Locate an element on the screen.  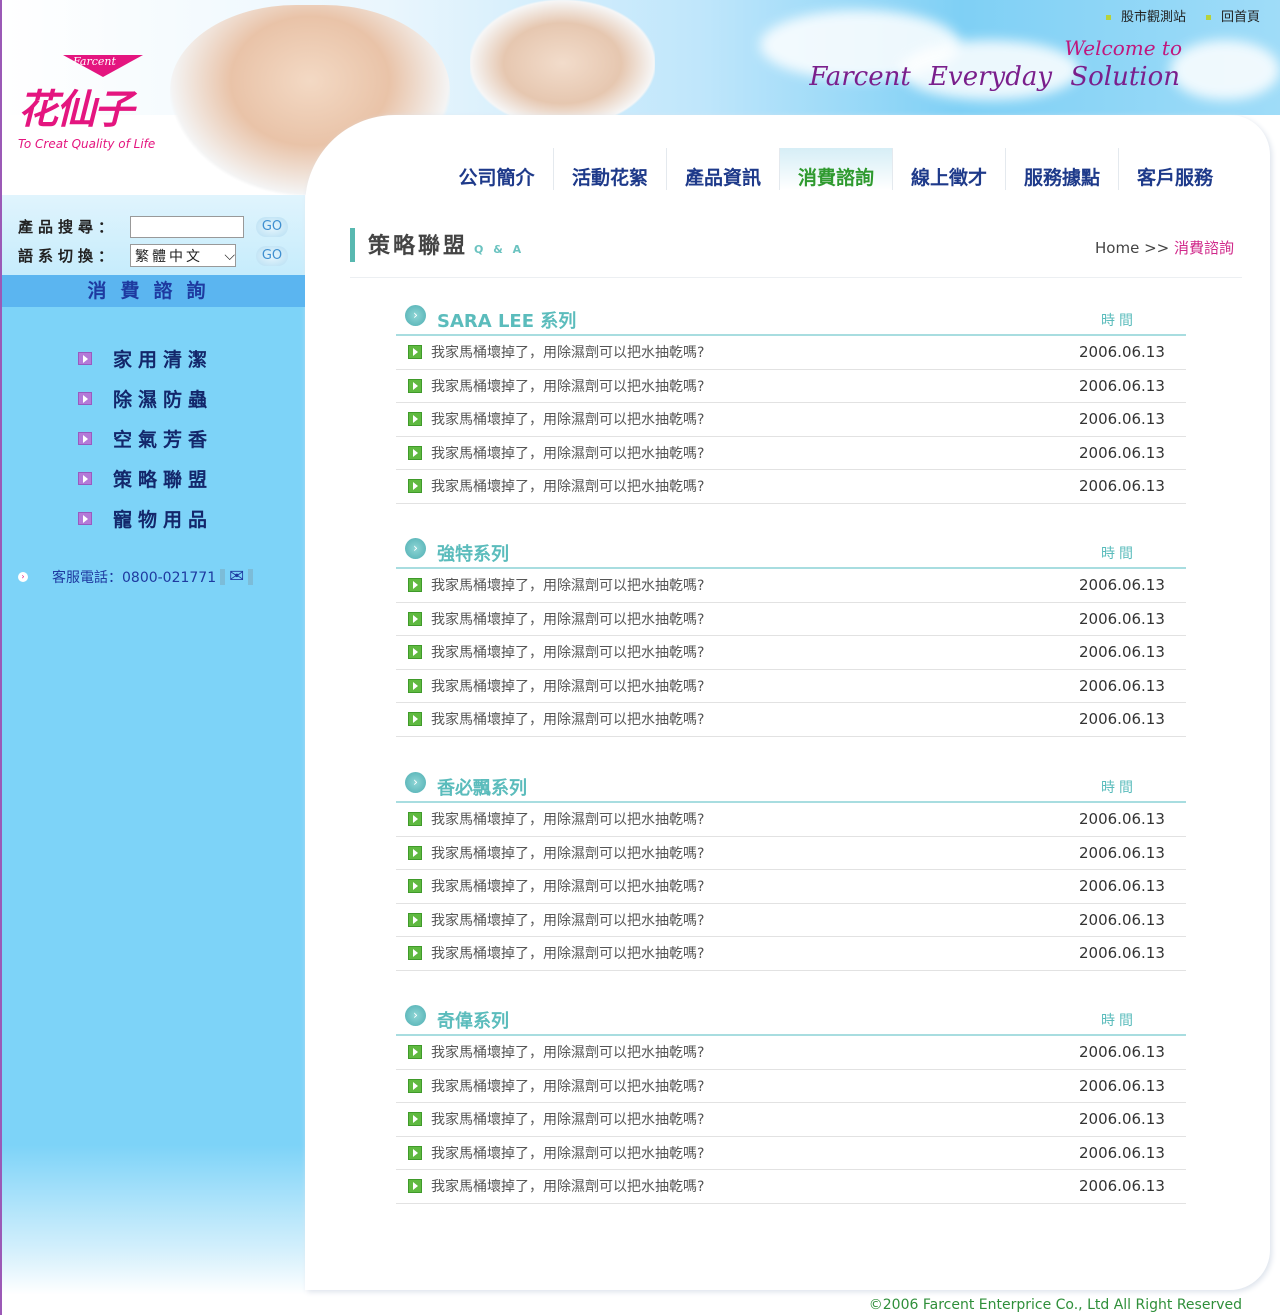
sidebar-item-air: 空氣芳香 is located at coordinates (145, 438).